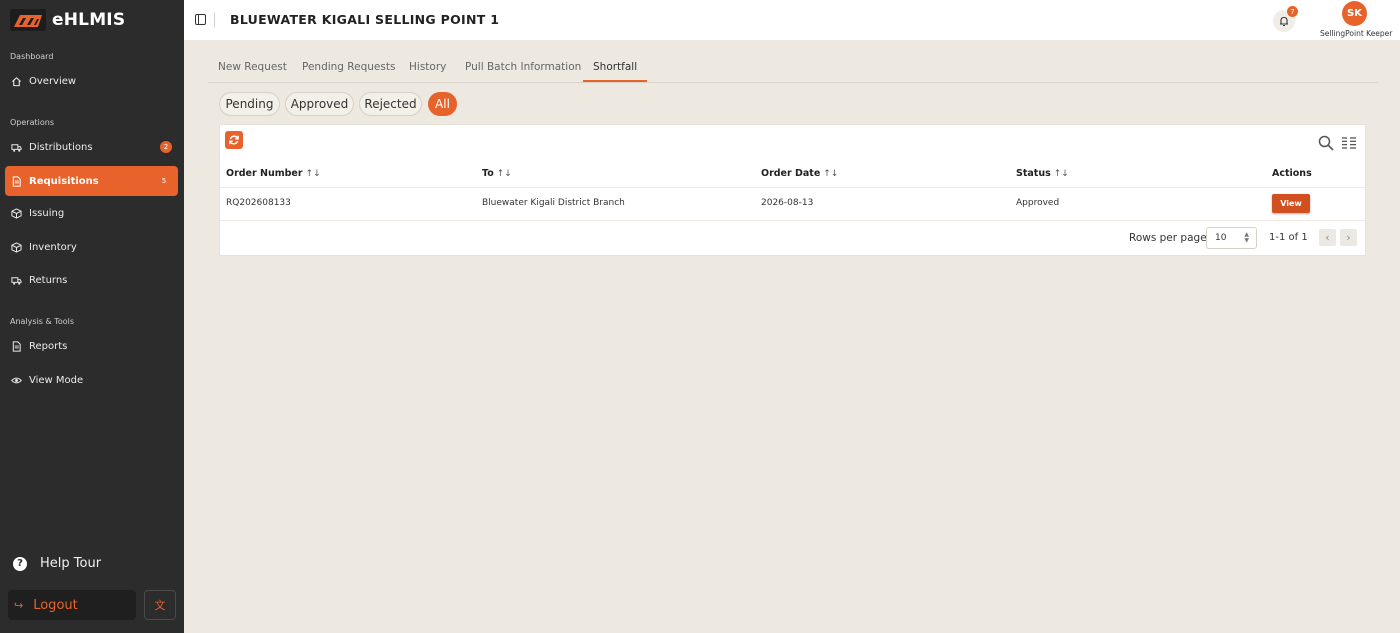 The image size is (1400, 633). Describe the element at coordinates (16, 181) in the screenshot. I see `document-icon` at that location.